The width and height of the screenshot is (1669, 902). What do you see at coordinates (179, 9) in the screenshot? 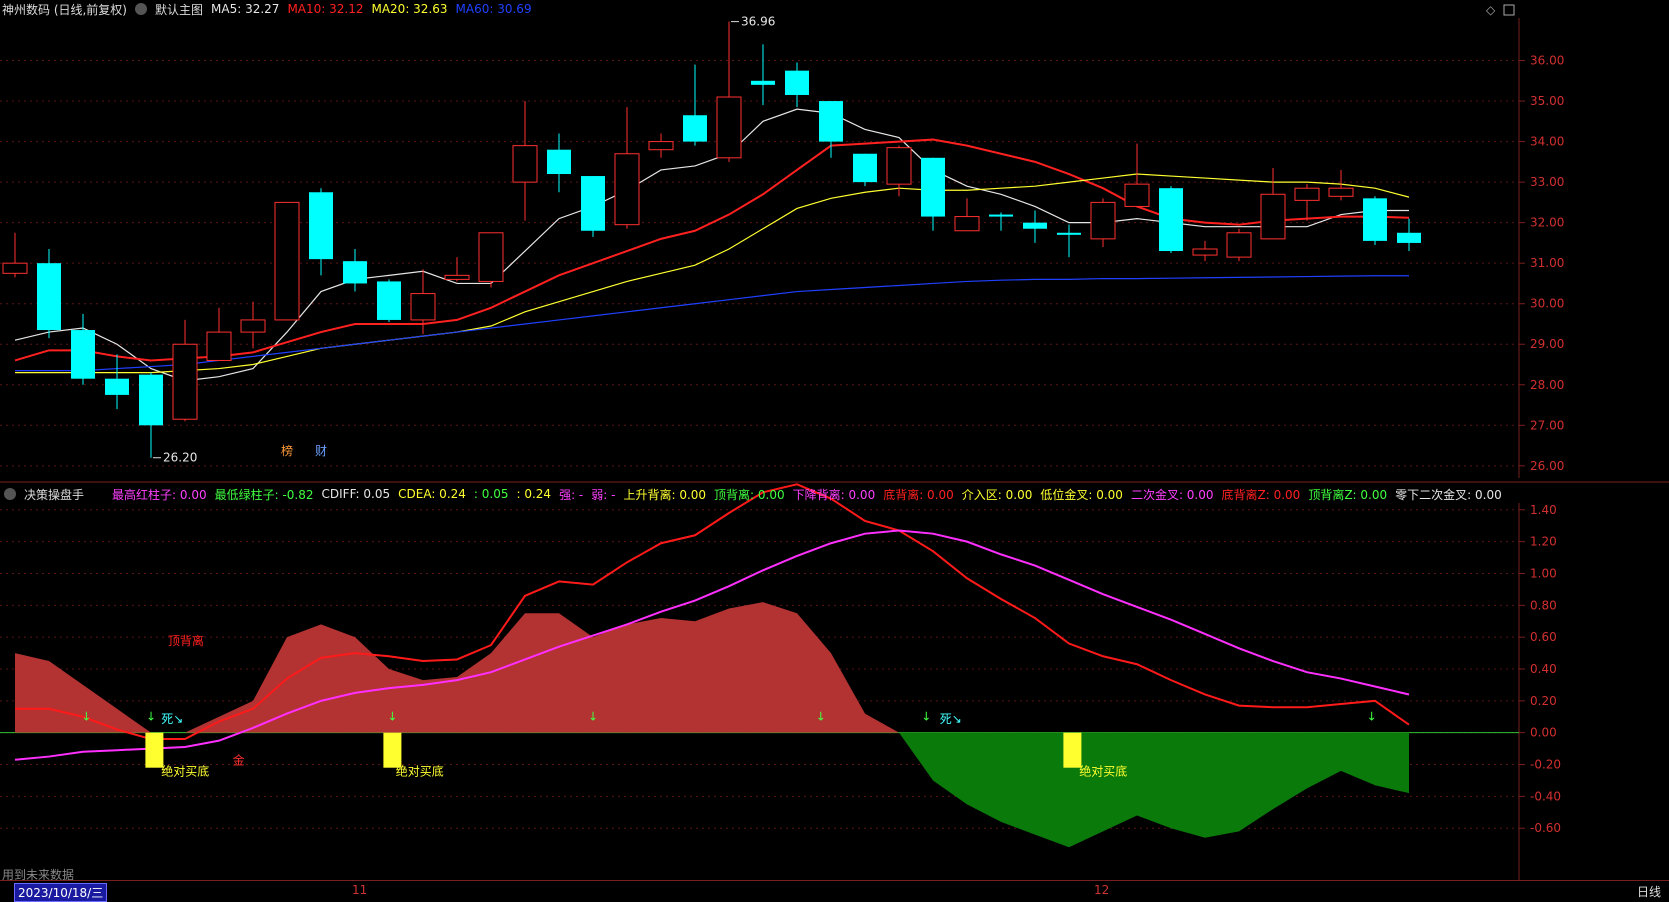
I see `template-label: 默认主图` at bounding box center [179, 9].